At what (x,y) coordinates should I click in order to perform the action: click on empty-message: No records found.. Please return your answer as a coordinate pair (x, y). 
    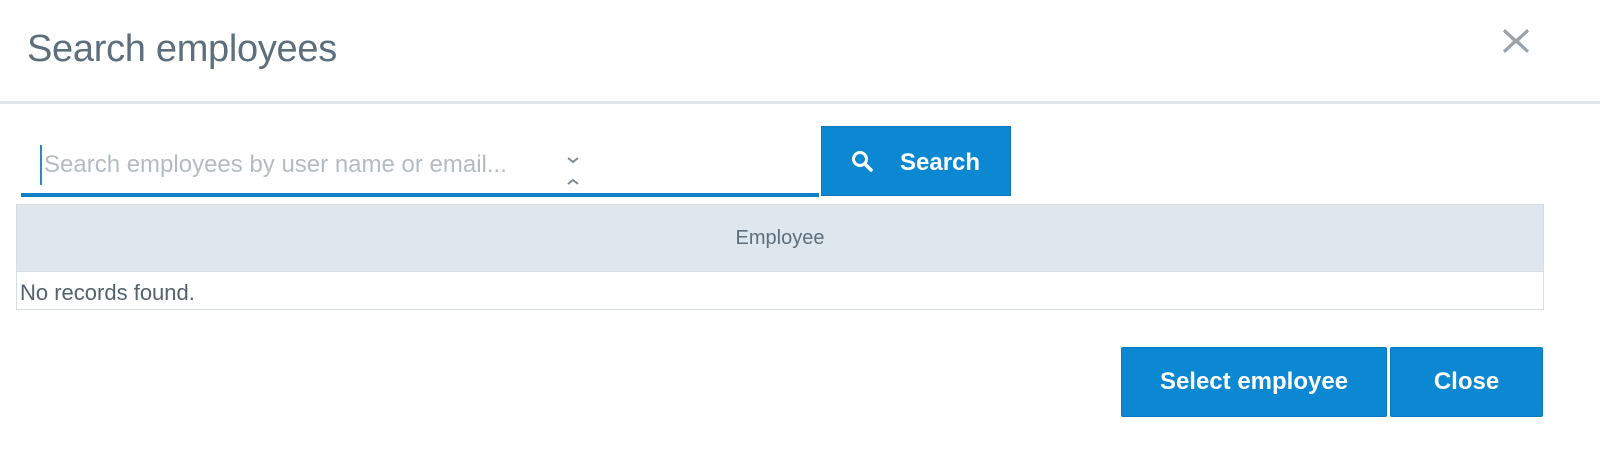
    Looking at the image, I should click on (107, 292).